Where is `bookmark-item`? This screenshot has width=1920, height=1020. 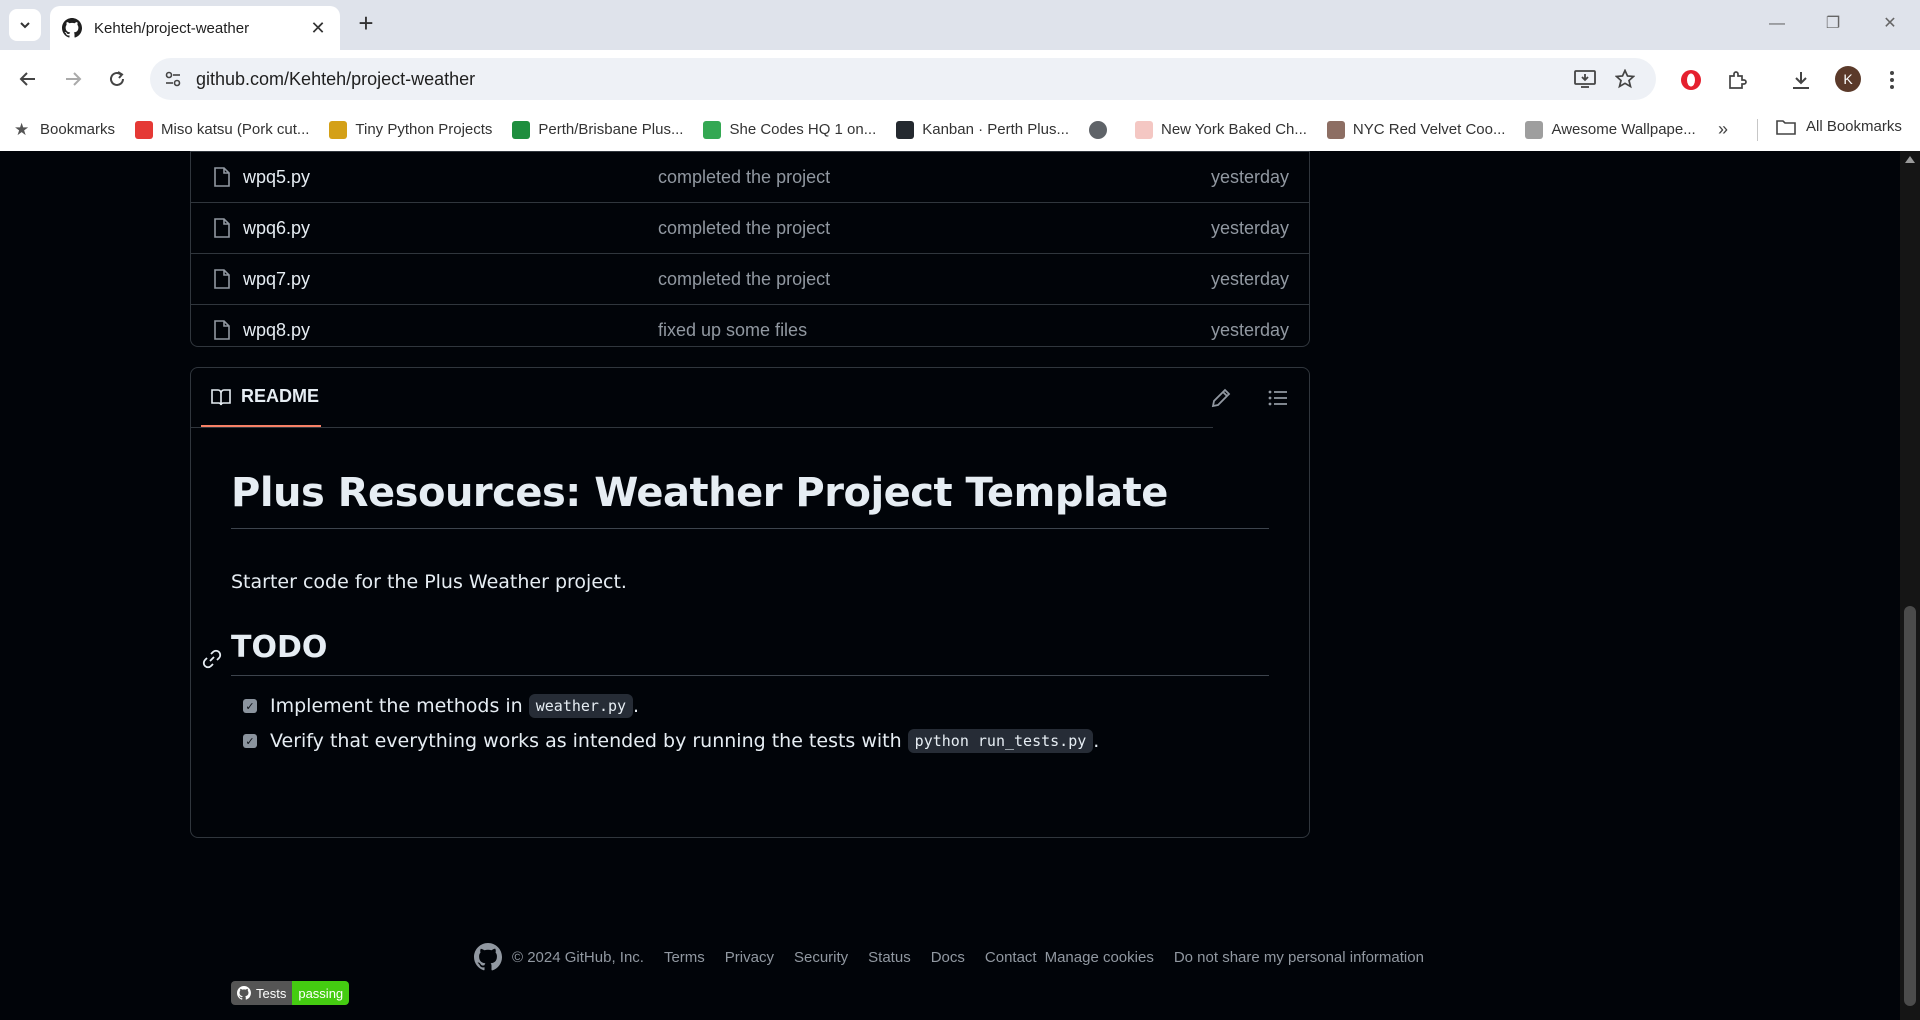
bookmark-item is located at coordinates (1101, 129).